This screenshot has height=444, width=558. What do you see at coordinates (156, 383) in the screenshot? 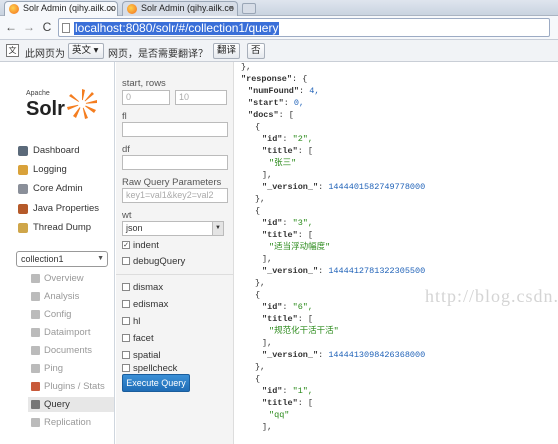
I see `execute-query-button: Execute Query` at bounding box center [156, 383].